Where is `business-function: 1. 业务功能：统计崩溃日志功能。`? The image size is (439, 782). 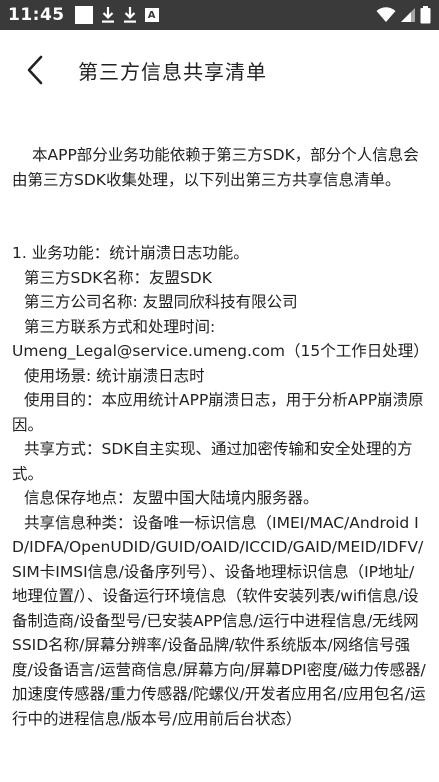 business-function: 1. 业务功能：统计崩溃日志功能。 is located at coordinates (130, 253).